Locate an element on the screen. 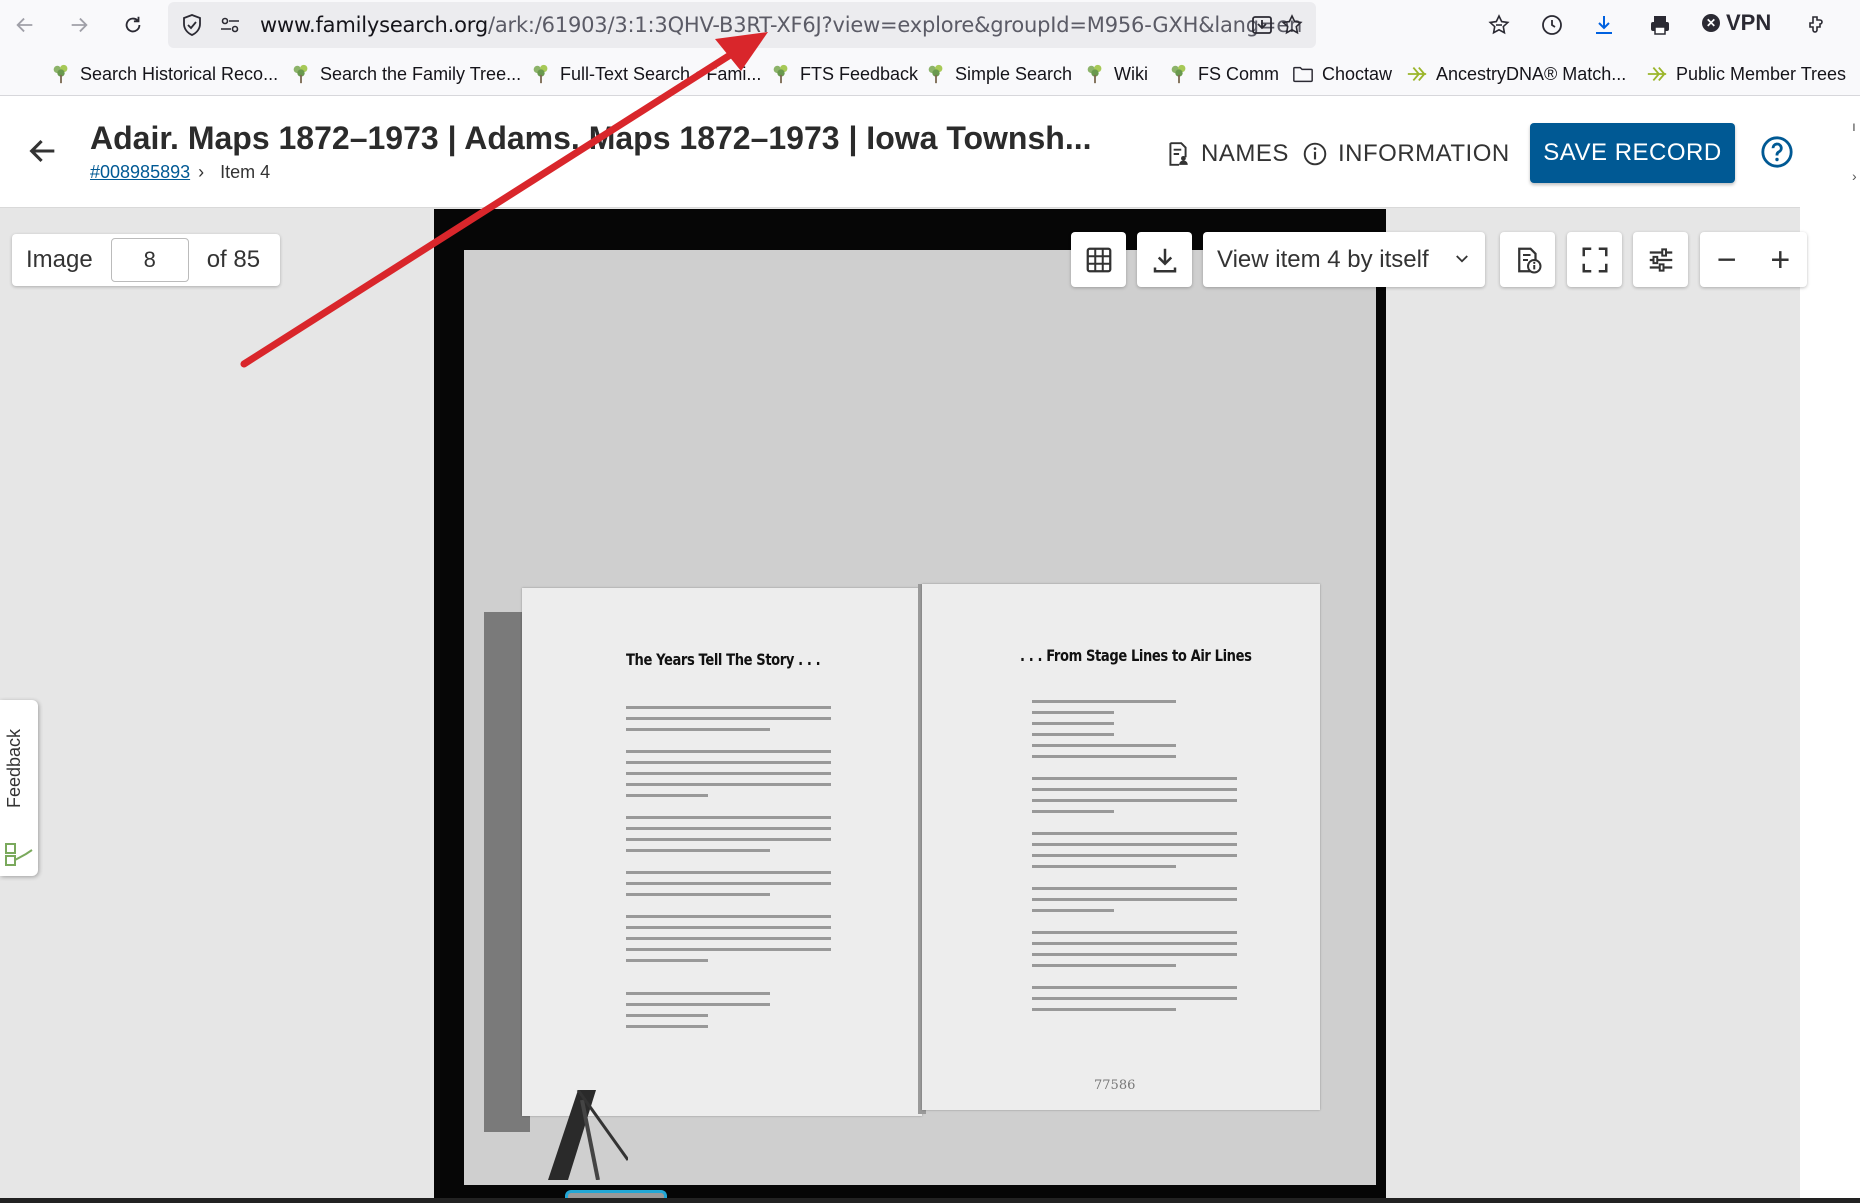 This screenshot has height=1203, width=1860. bookmark-item: Public Member Trees is located at coordinates (1746, 74).